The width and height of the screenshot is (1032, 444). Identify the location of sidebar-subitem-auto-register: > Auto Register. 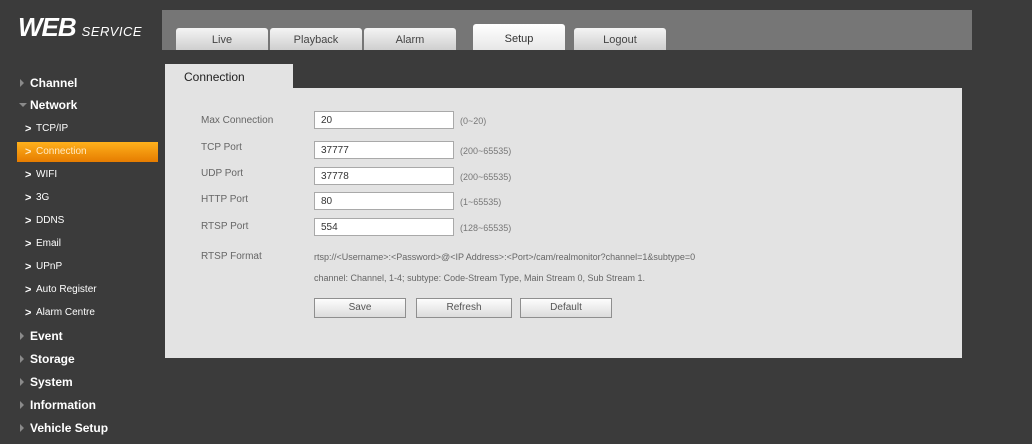
(87, 290).